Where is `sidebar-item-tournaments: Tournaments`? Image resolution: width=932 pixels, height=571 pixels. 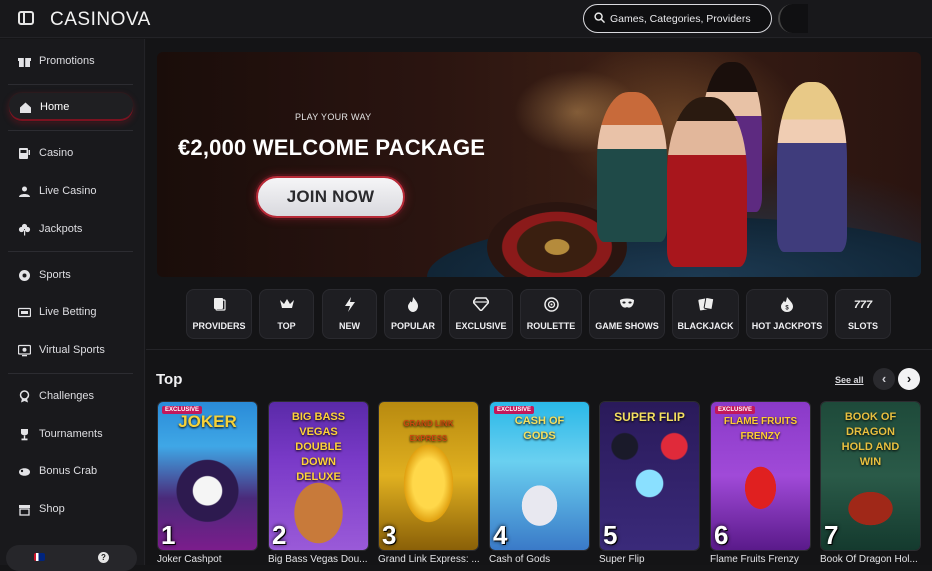
sidebar-item-tournaments: Tournaments is located at coordinates (71, 434).